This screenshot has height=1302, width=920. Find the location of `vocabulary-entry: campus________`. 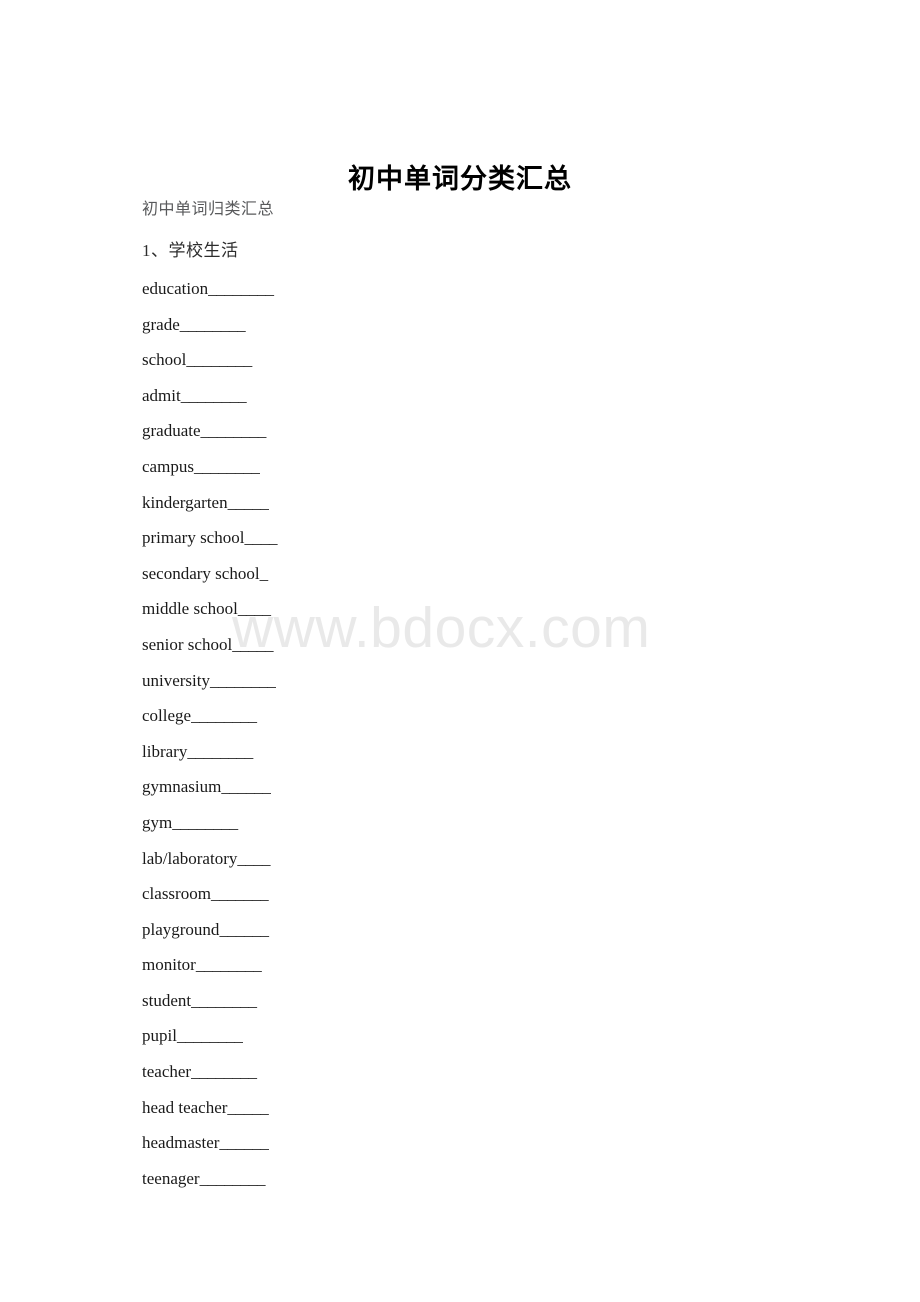

vocabulary-entry: campus________ is located at coordinates (209, 474).